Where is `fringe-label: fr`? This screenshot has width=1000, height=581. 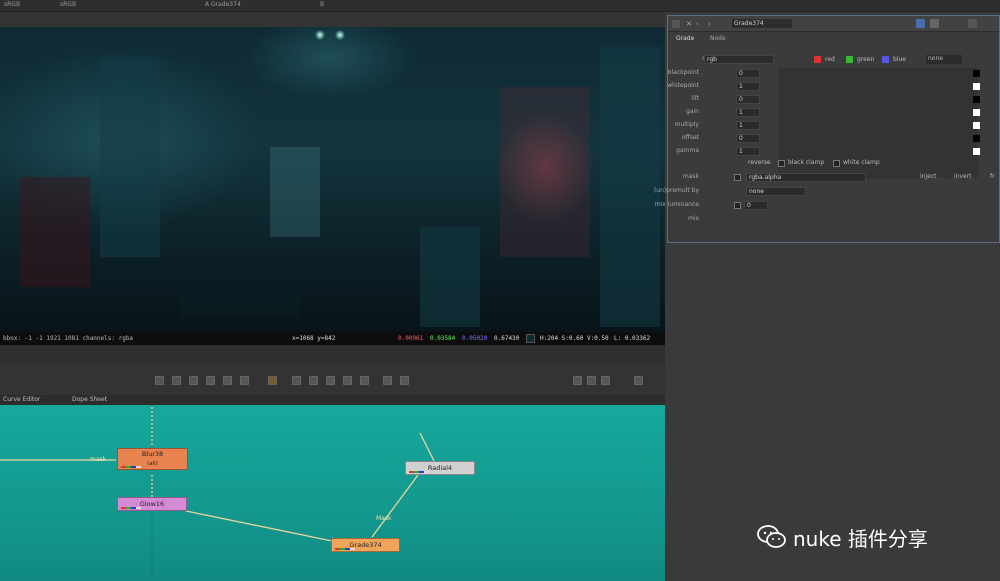
fringe-label: fr is located at coordinates (992, 176).